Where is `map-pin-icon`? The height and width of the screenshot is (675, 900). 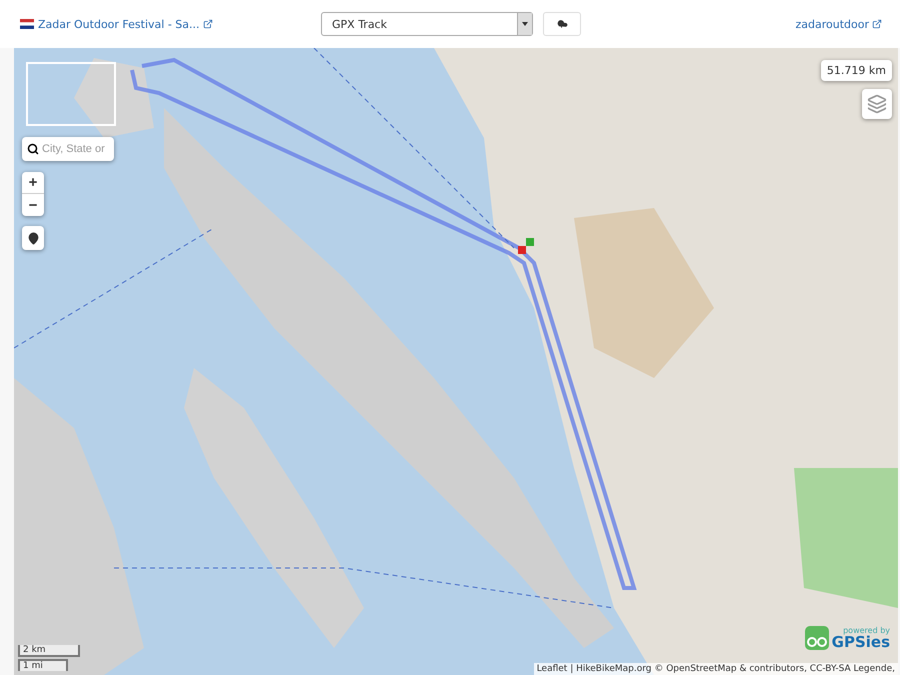
map-pin-icon is located at coordinates (33, 238).